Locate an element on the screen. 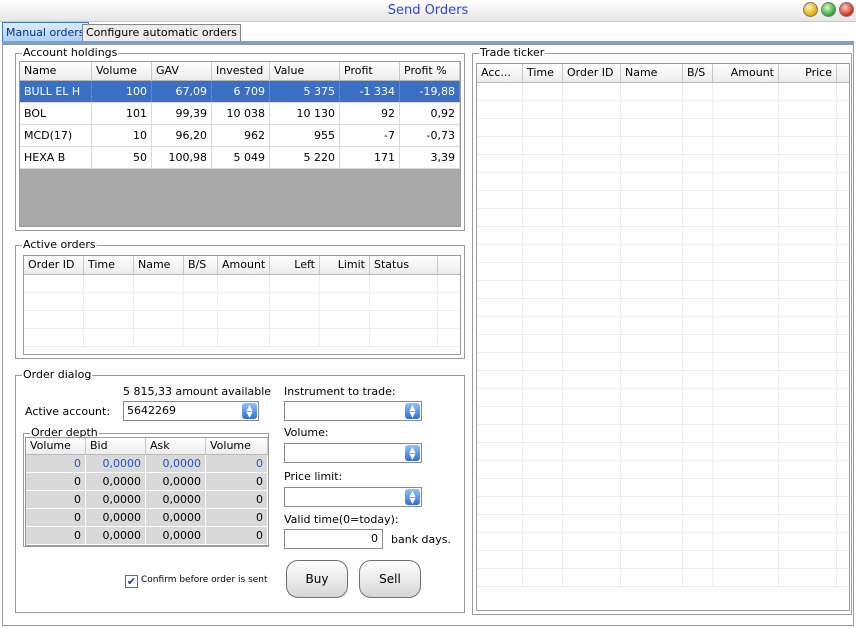 The height and width of the screenshot is (628, 856). instrument-select: ▲ ▼ is located at coordinates (353, 411).